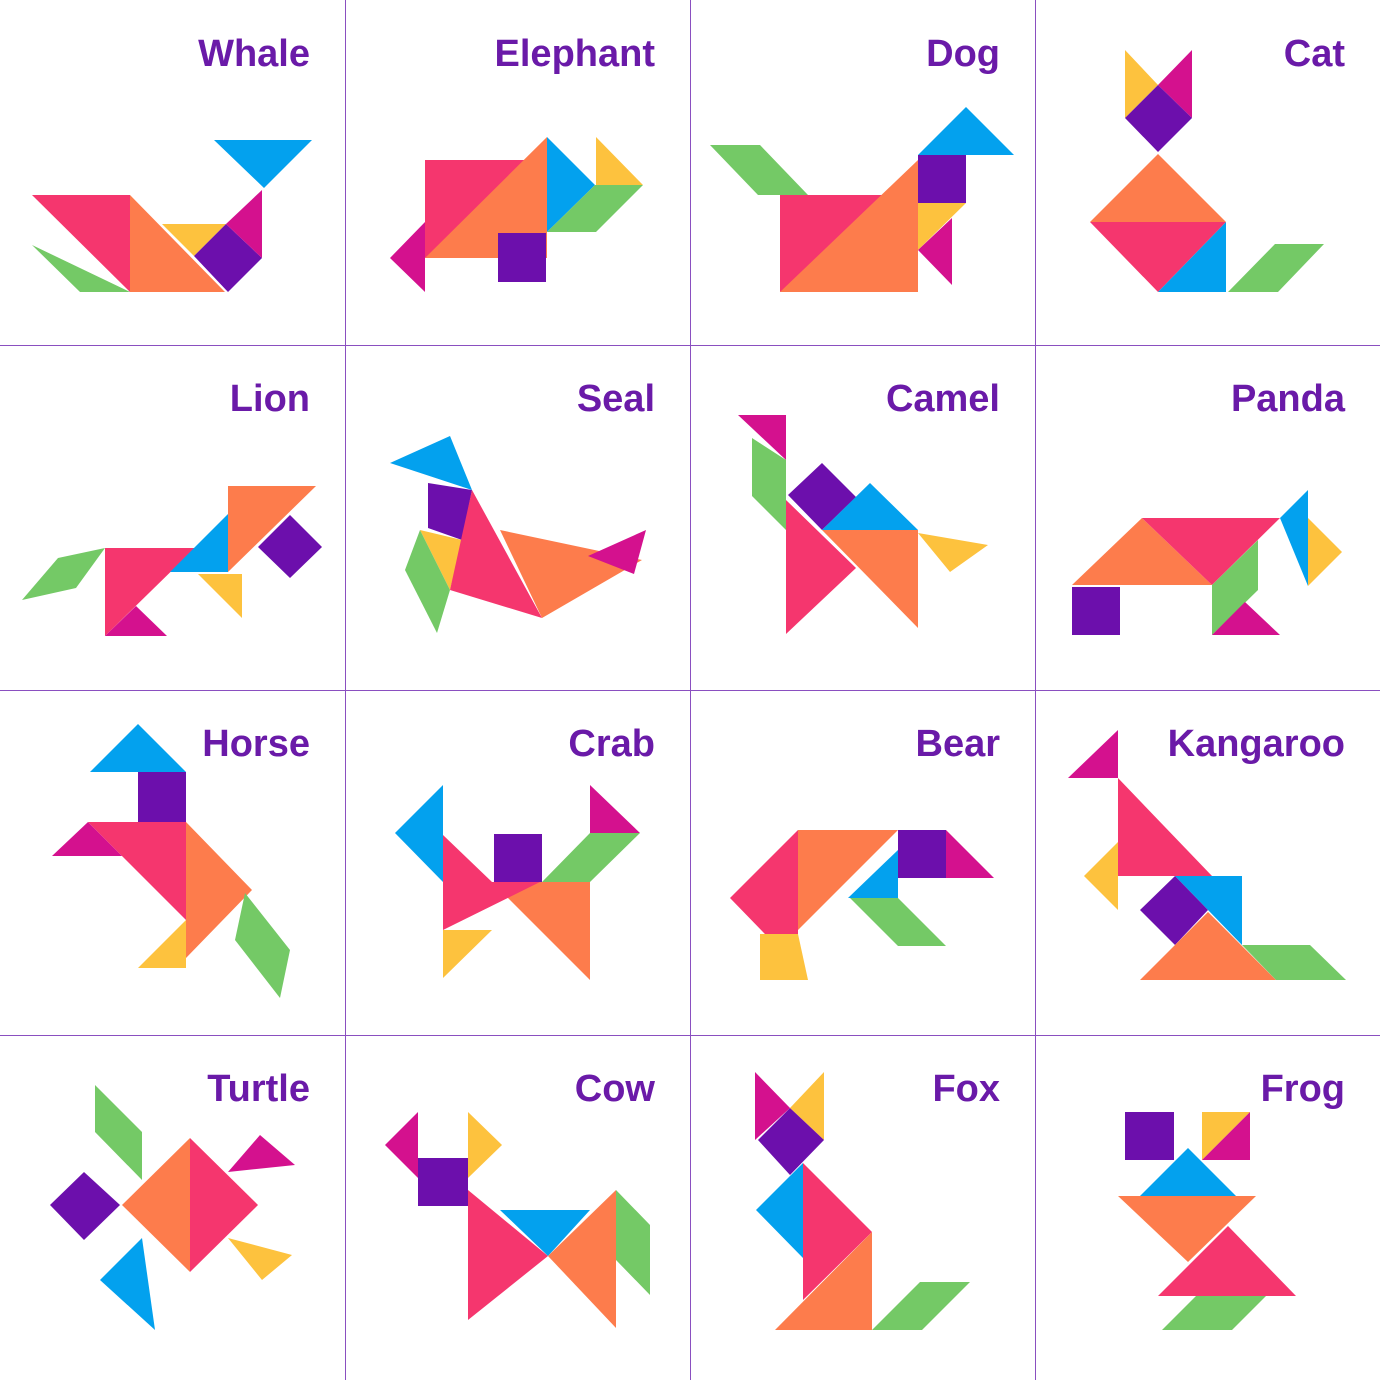 The image size is (1380, 1380). I want to click on tangram-cell-panda: Panda, so click(1207, 517).